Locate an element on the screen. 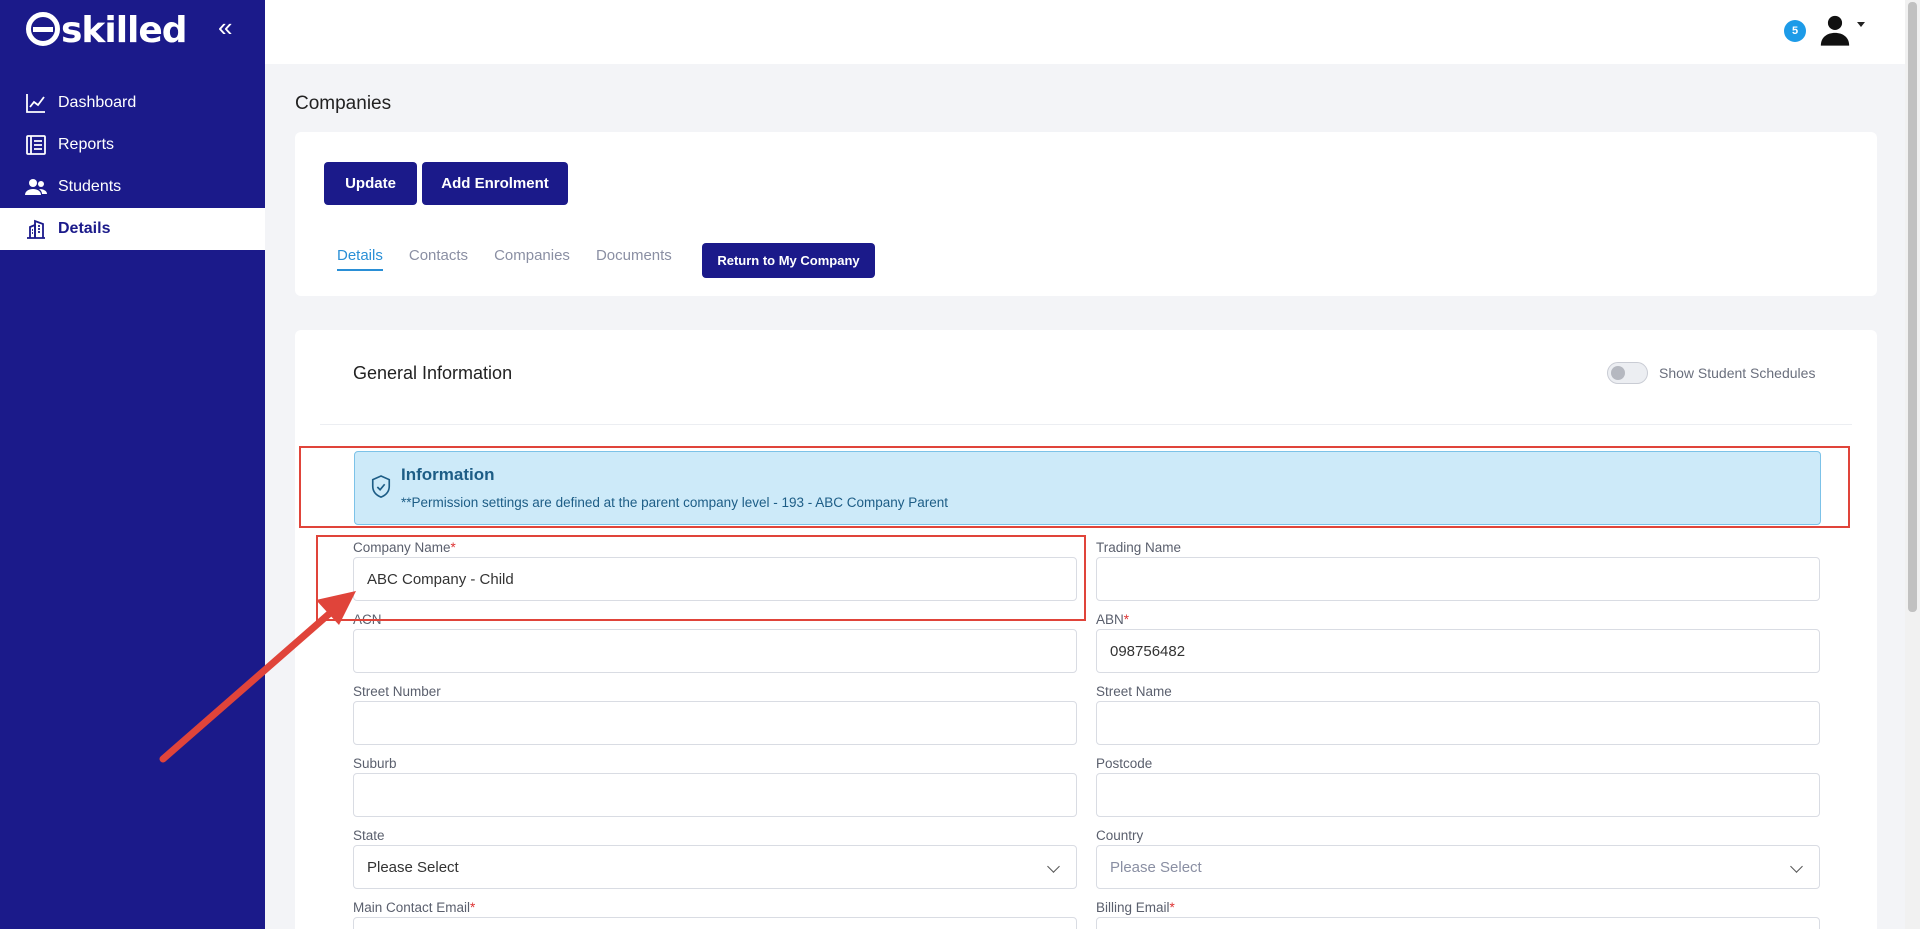 Image resolution: width=1920 pixels, height=929 pixels. main-contact-email-input is located at coordinates (715, 923).